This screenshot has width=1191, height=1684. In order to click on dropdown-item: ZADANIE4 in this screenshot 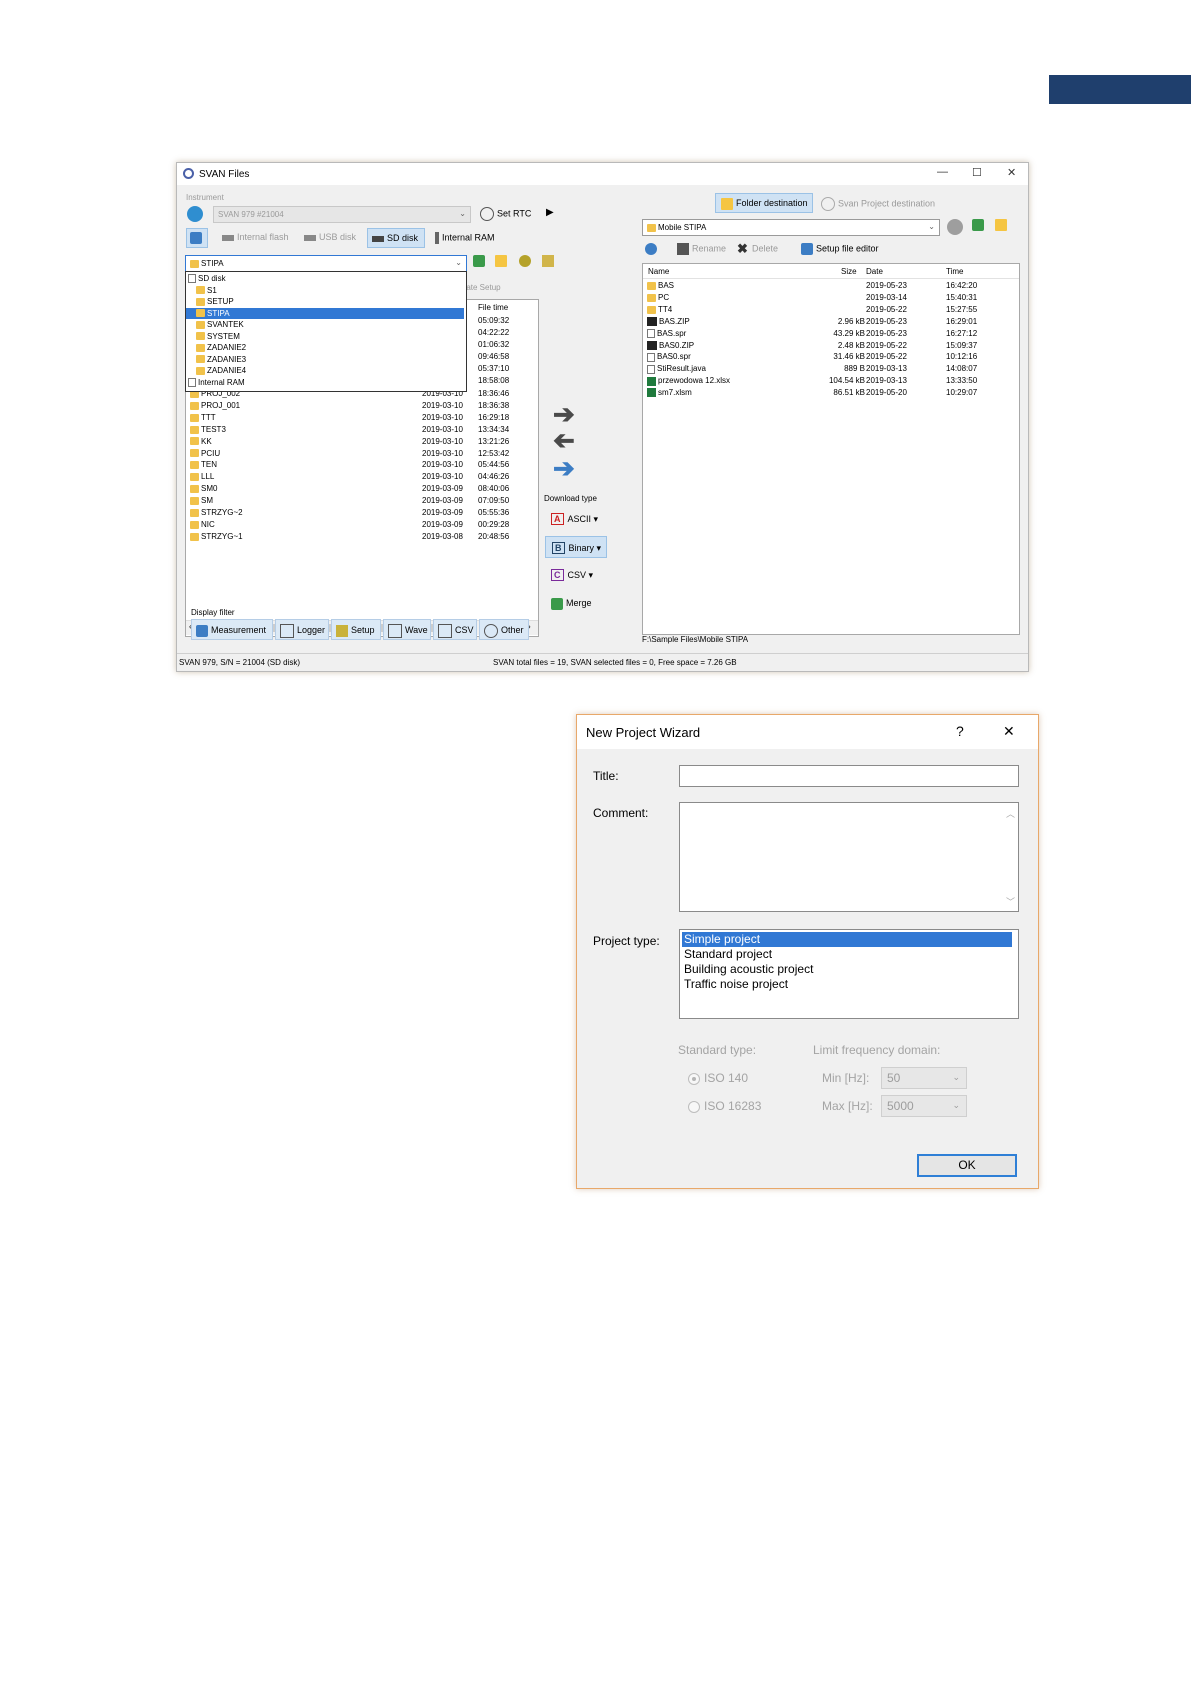, I will do `click(325, 370)`.